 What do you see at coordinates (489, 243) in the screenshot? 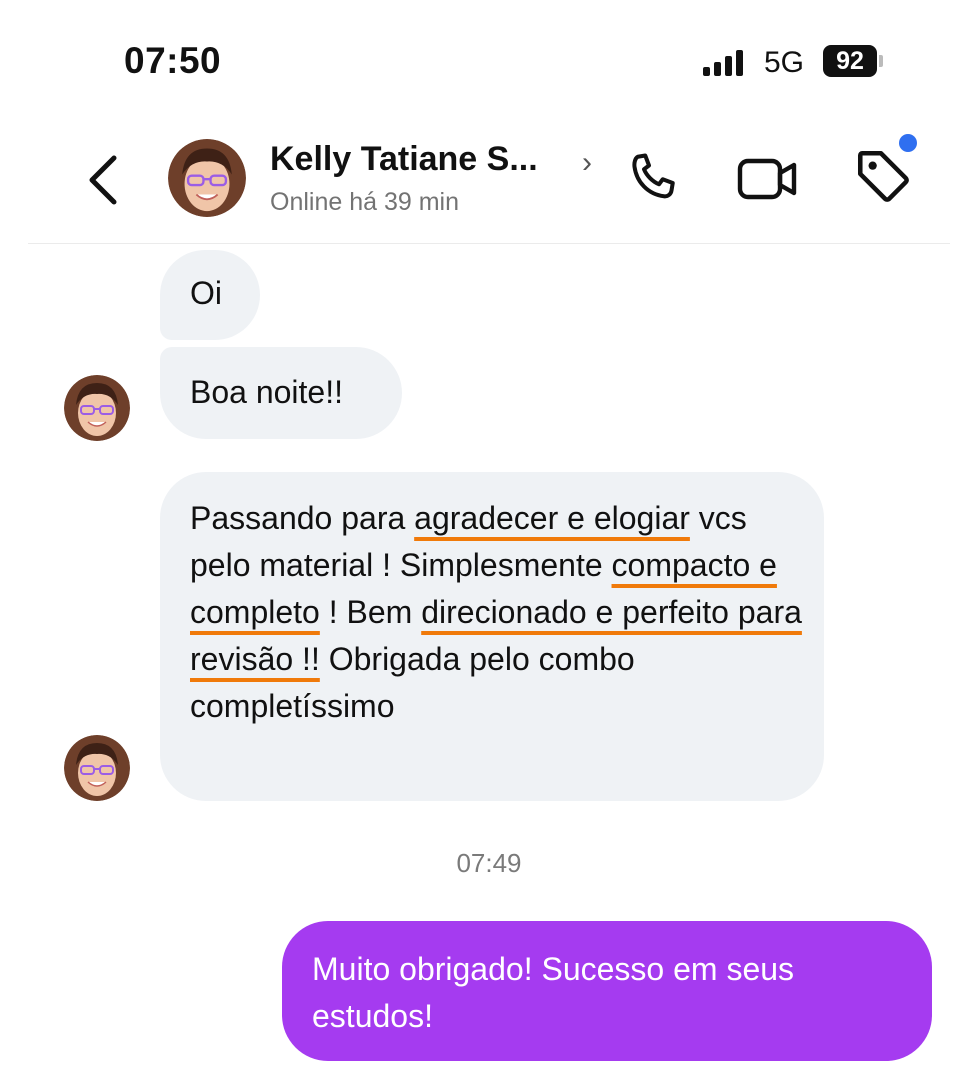
I see `header-divider` at bounding box center [489, 243].